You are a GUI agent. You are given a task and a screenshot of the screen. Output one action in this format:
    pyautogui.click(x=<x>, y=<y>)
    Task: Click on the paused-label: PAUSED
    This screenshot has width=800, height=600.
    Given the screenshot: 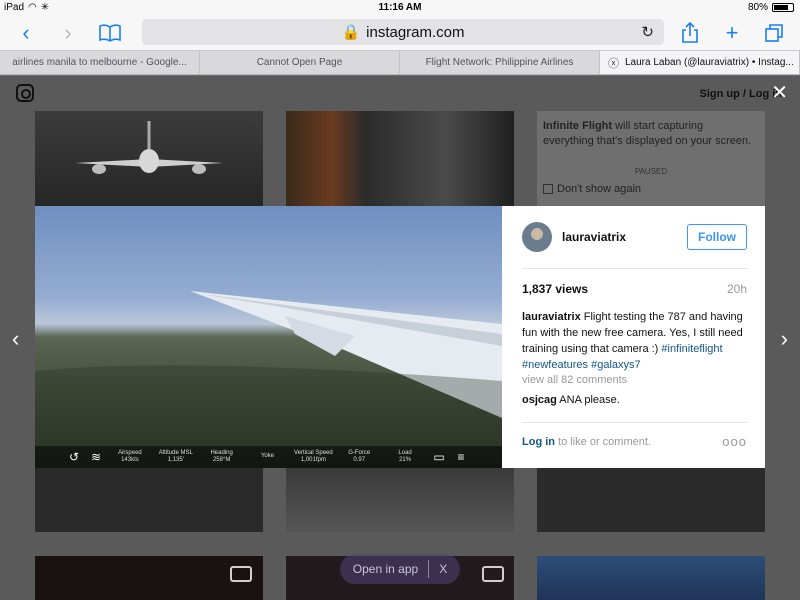 What is the action you would take?
    pyautogui.click(x=651, y=171)
    